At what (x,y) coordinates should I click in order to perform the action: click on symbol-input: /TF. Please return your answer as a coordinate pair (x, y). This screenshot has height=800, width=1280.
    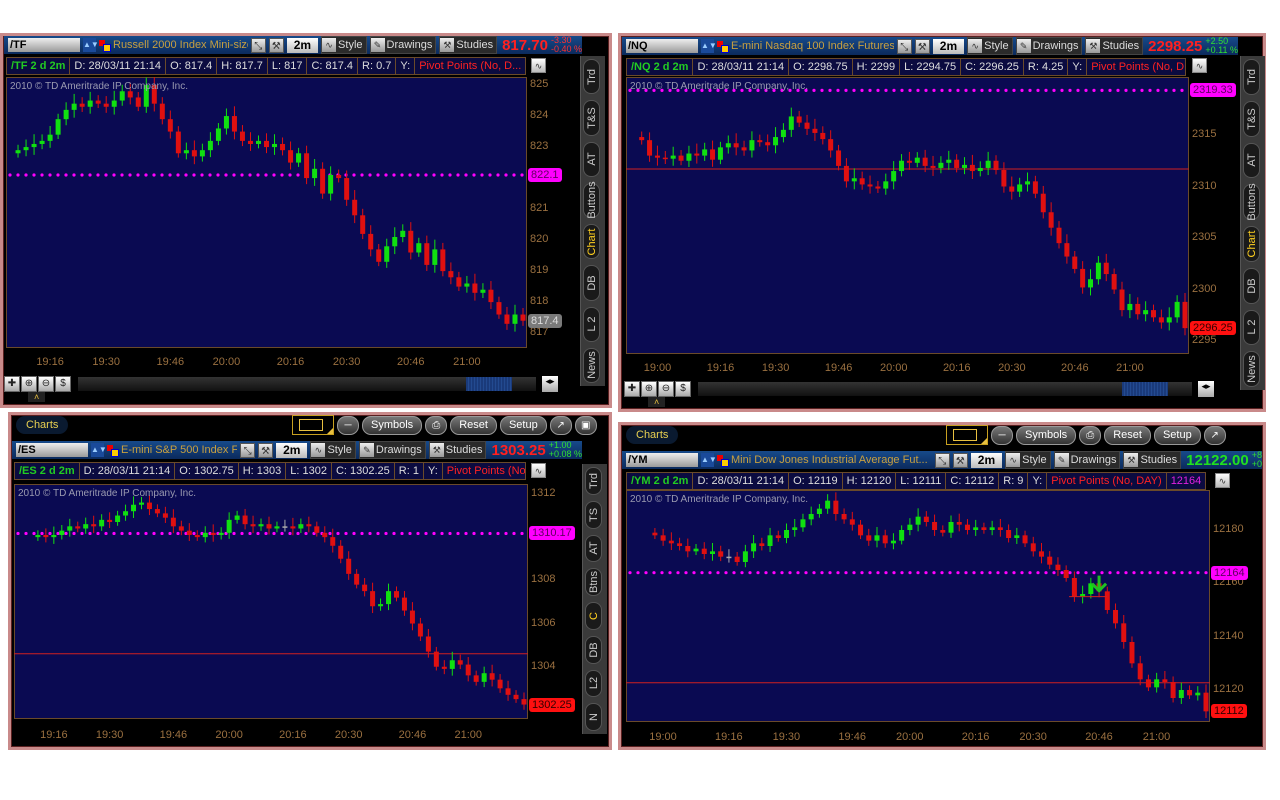
    Looking at the image, I should click on (44, 45).